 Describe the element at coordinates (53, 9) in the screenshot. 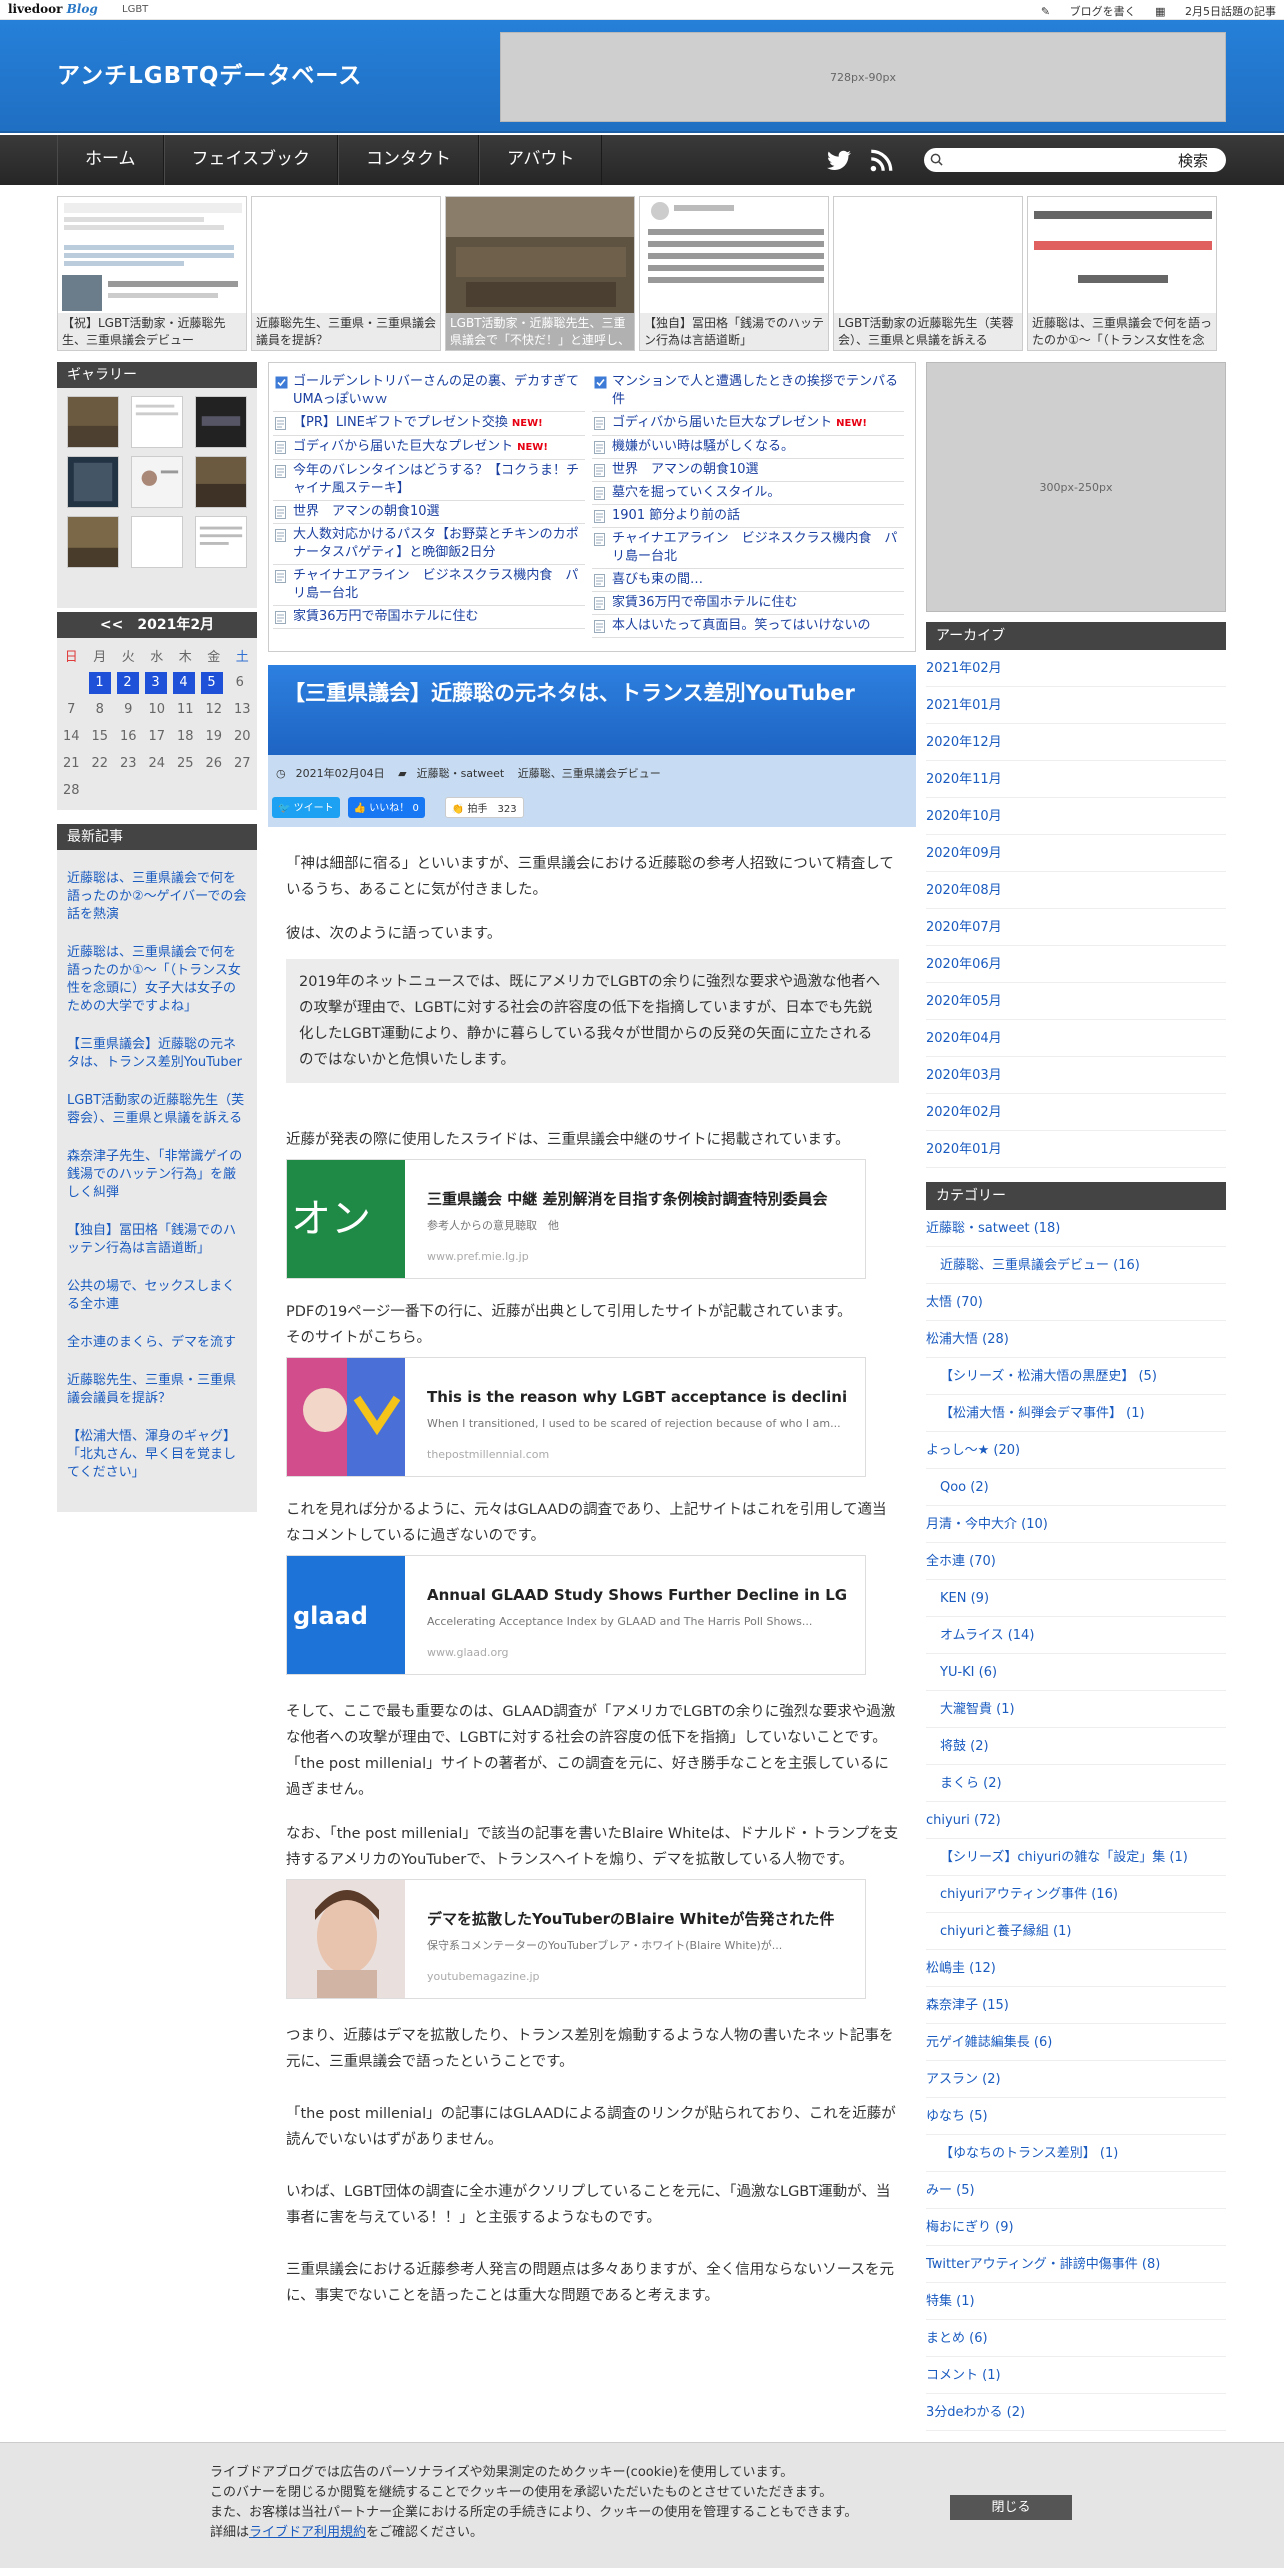

I see `livedoor-logo: livedoor Blog` at that location.